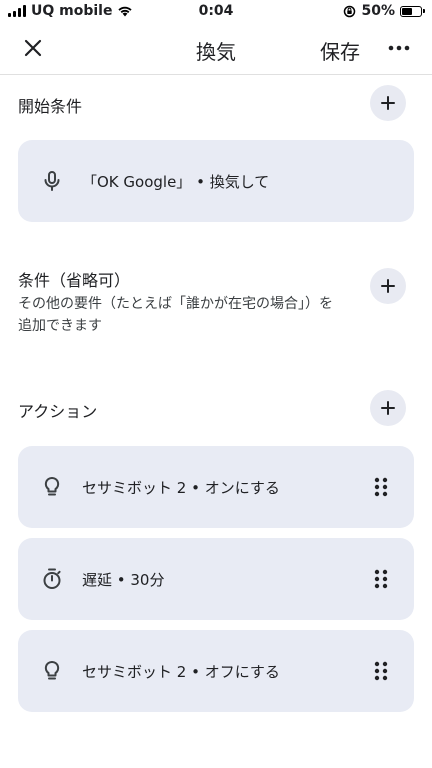 The height and width of the screenshot is (768, 432). Describe the element at coordinates (52, 181) in the screenshot. I see `mic-icon` at that location.